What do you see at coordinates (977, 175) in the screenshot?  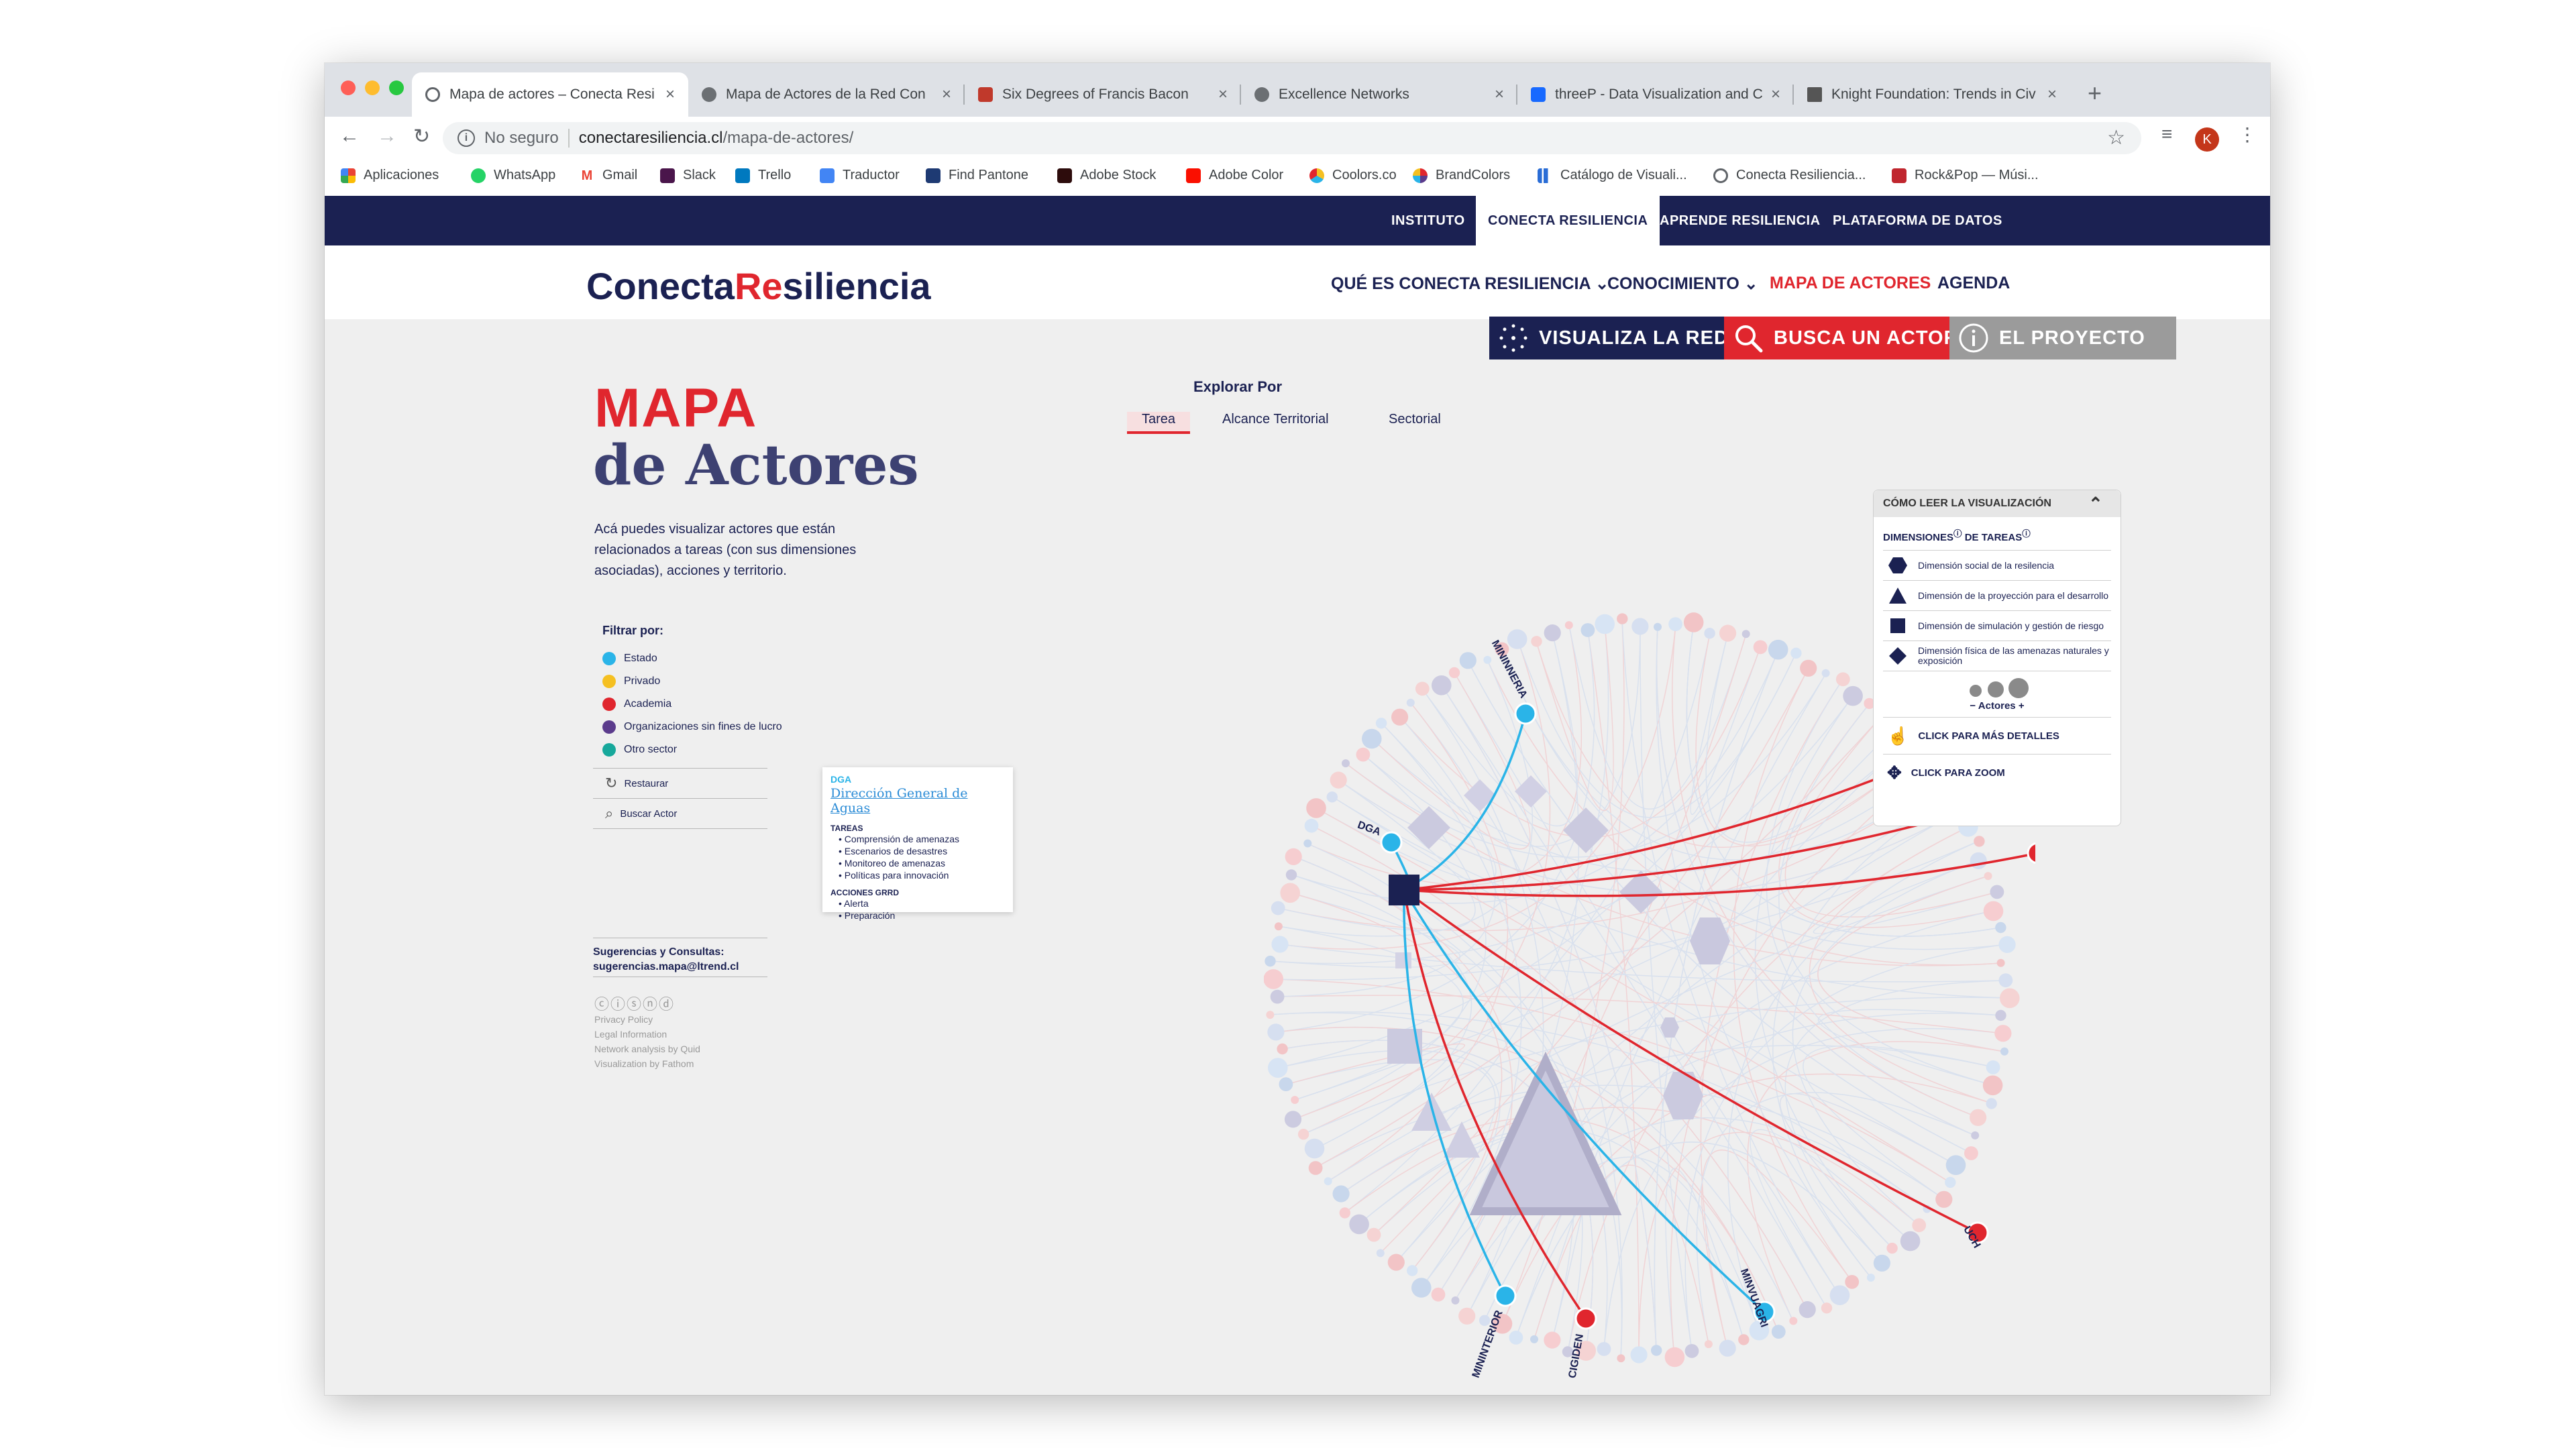 I see `bookmark-find-pantone: Find Pantone` at bounding box center [977, 175].